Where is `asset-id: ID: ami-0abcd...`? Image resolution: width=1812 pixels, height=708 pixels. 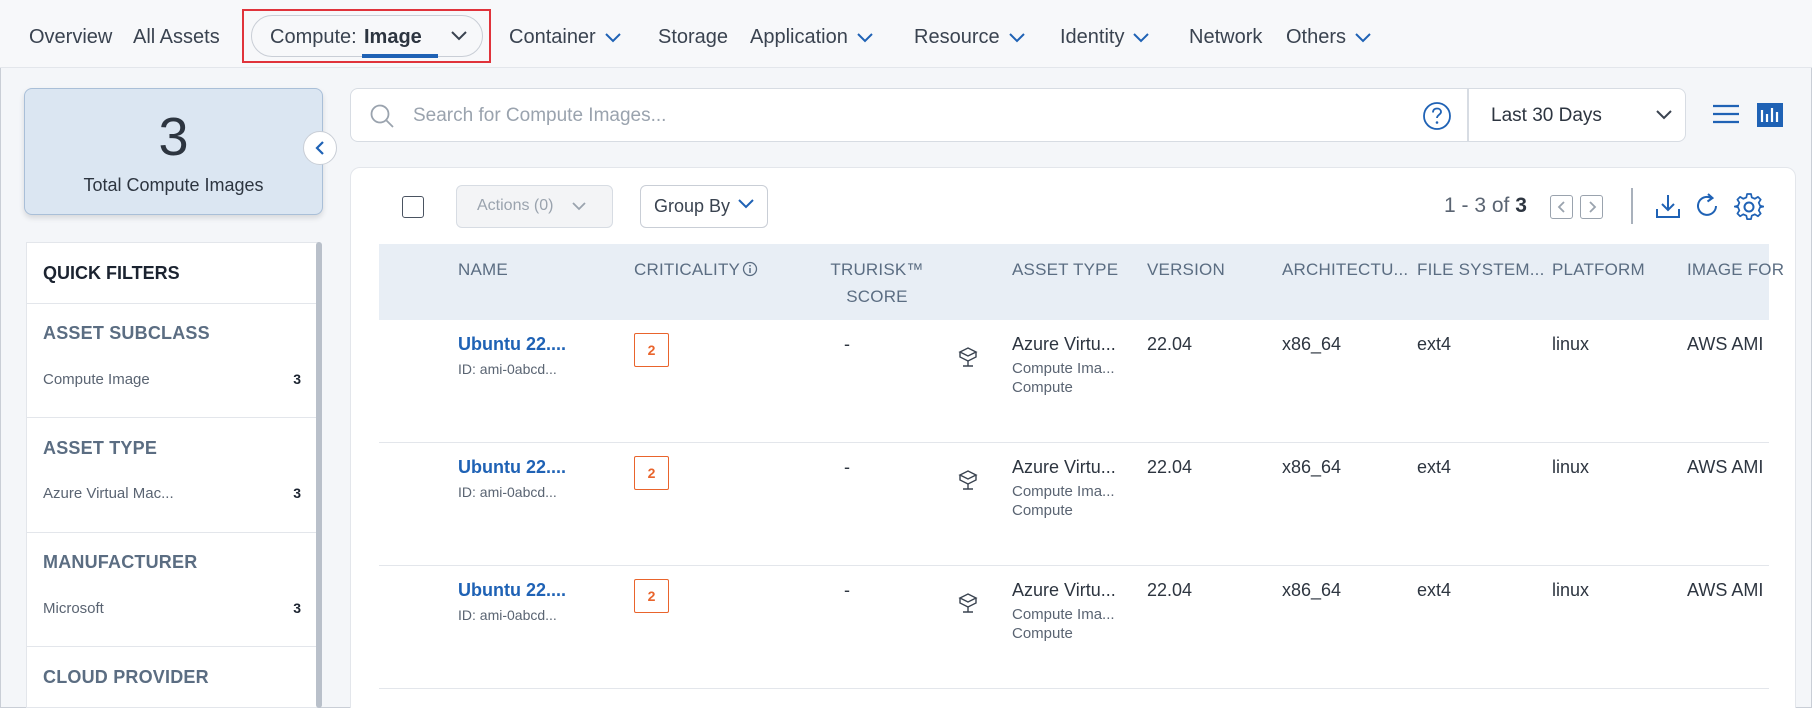
asset-id: ID: ami-0abcd... is located at coordinates (507, 615).